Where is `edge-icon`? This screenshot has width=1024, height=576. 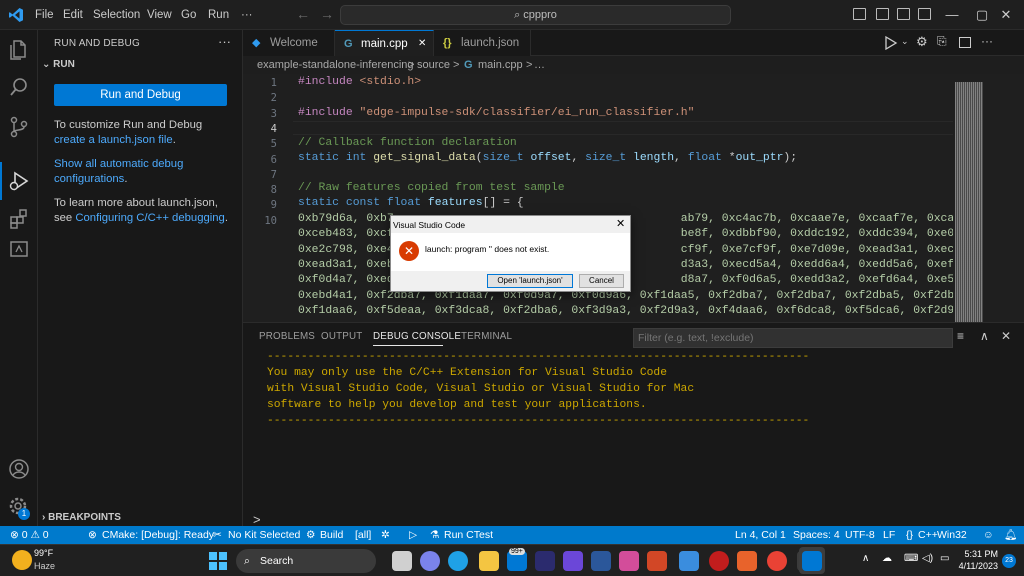
edge-icon is located at coordinates (458, 561).